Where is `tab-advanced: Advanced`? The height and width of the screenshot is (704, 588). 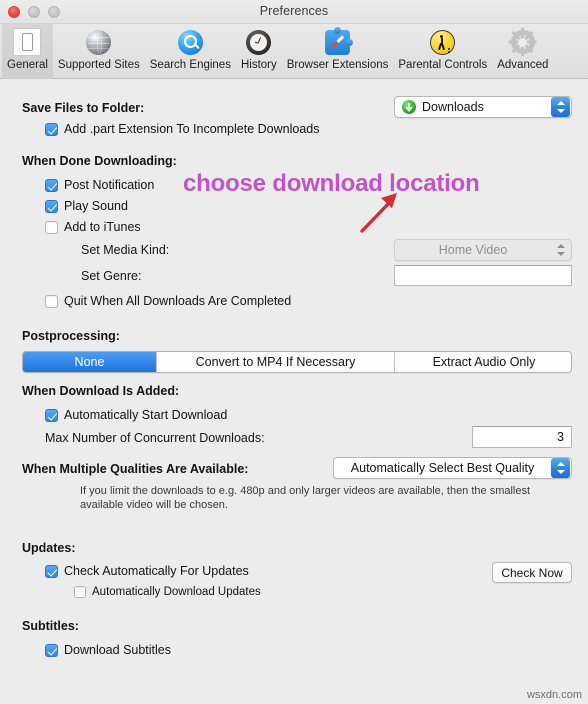 tab-advanced: Advanced is located at coordinates (522, 51).